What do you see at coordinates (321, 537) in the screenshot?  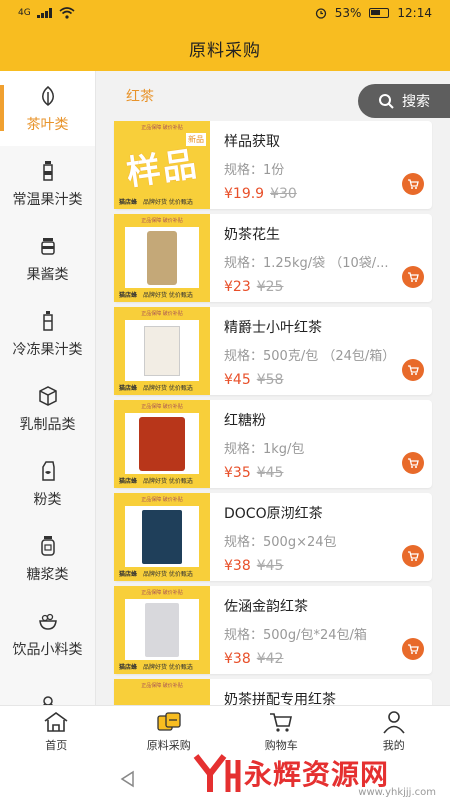 I see `product-info: DOCO原沏红茶 规格：500g×24包 ¥38 ¥45` at bounding box center [321, 537].